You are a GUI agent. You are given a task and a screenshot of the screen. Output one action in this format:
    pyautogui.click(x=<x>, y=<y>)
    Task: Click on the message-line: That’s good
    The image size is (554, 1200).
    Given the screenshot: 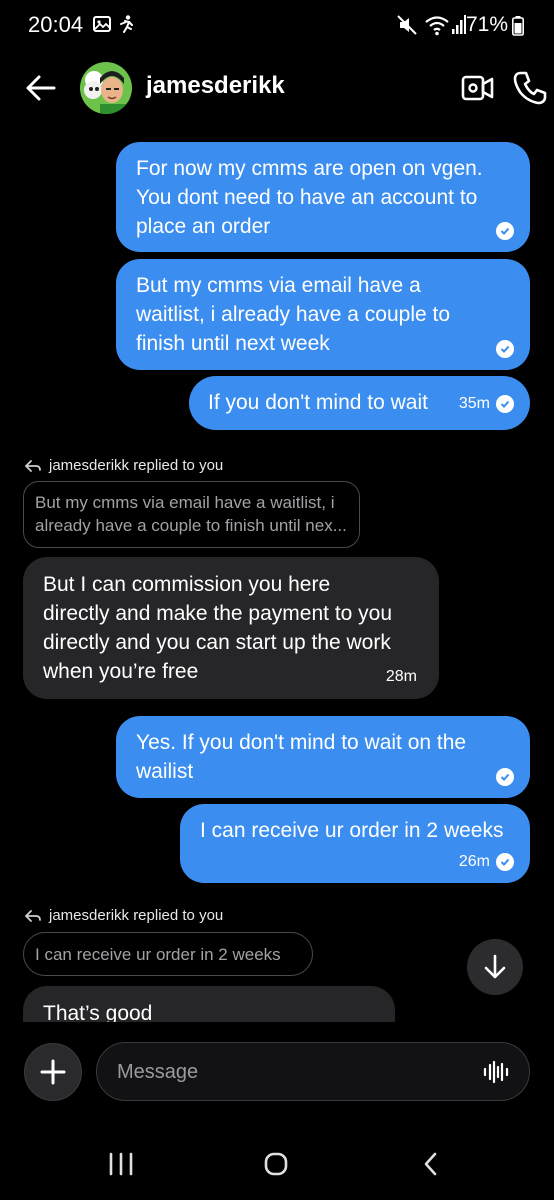 What is the action you would take?
    pyautogui.click(x=98, y=1012)
    